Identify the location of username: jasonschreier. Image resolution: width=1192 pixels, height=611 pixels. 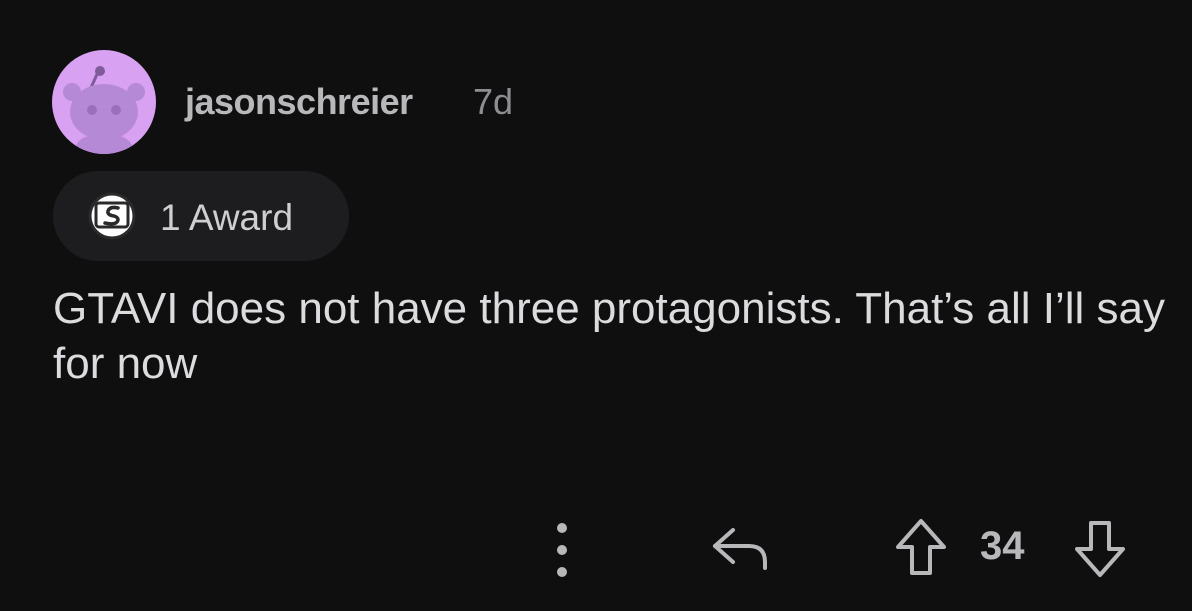
(299, 102).